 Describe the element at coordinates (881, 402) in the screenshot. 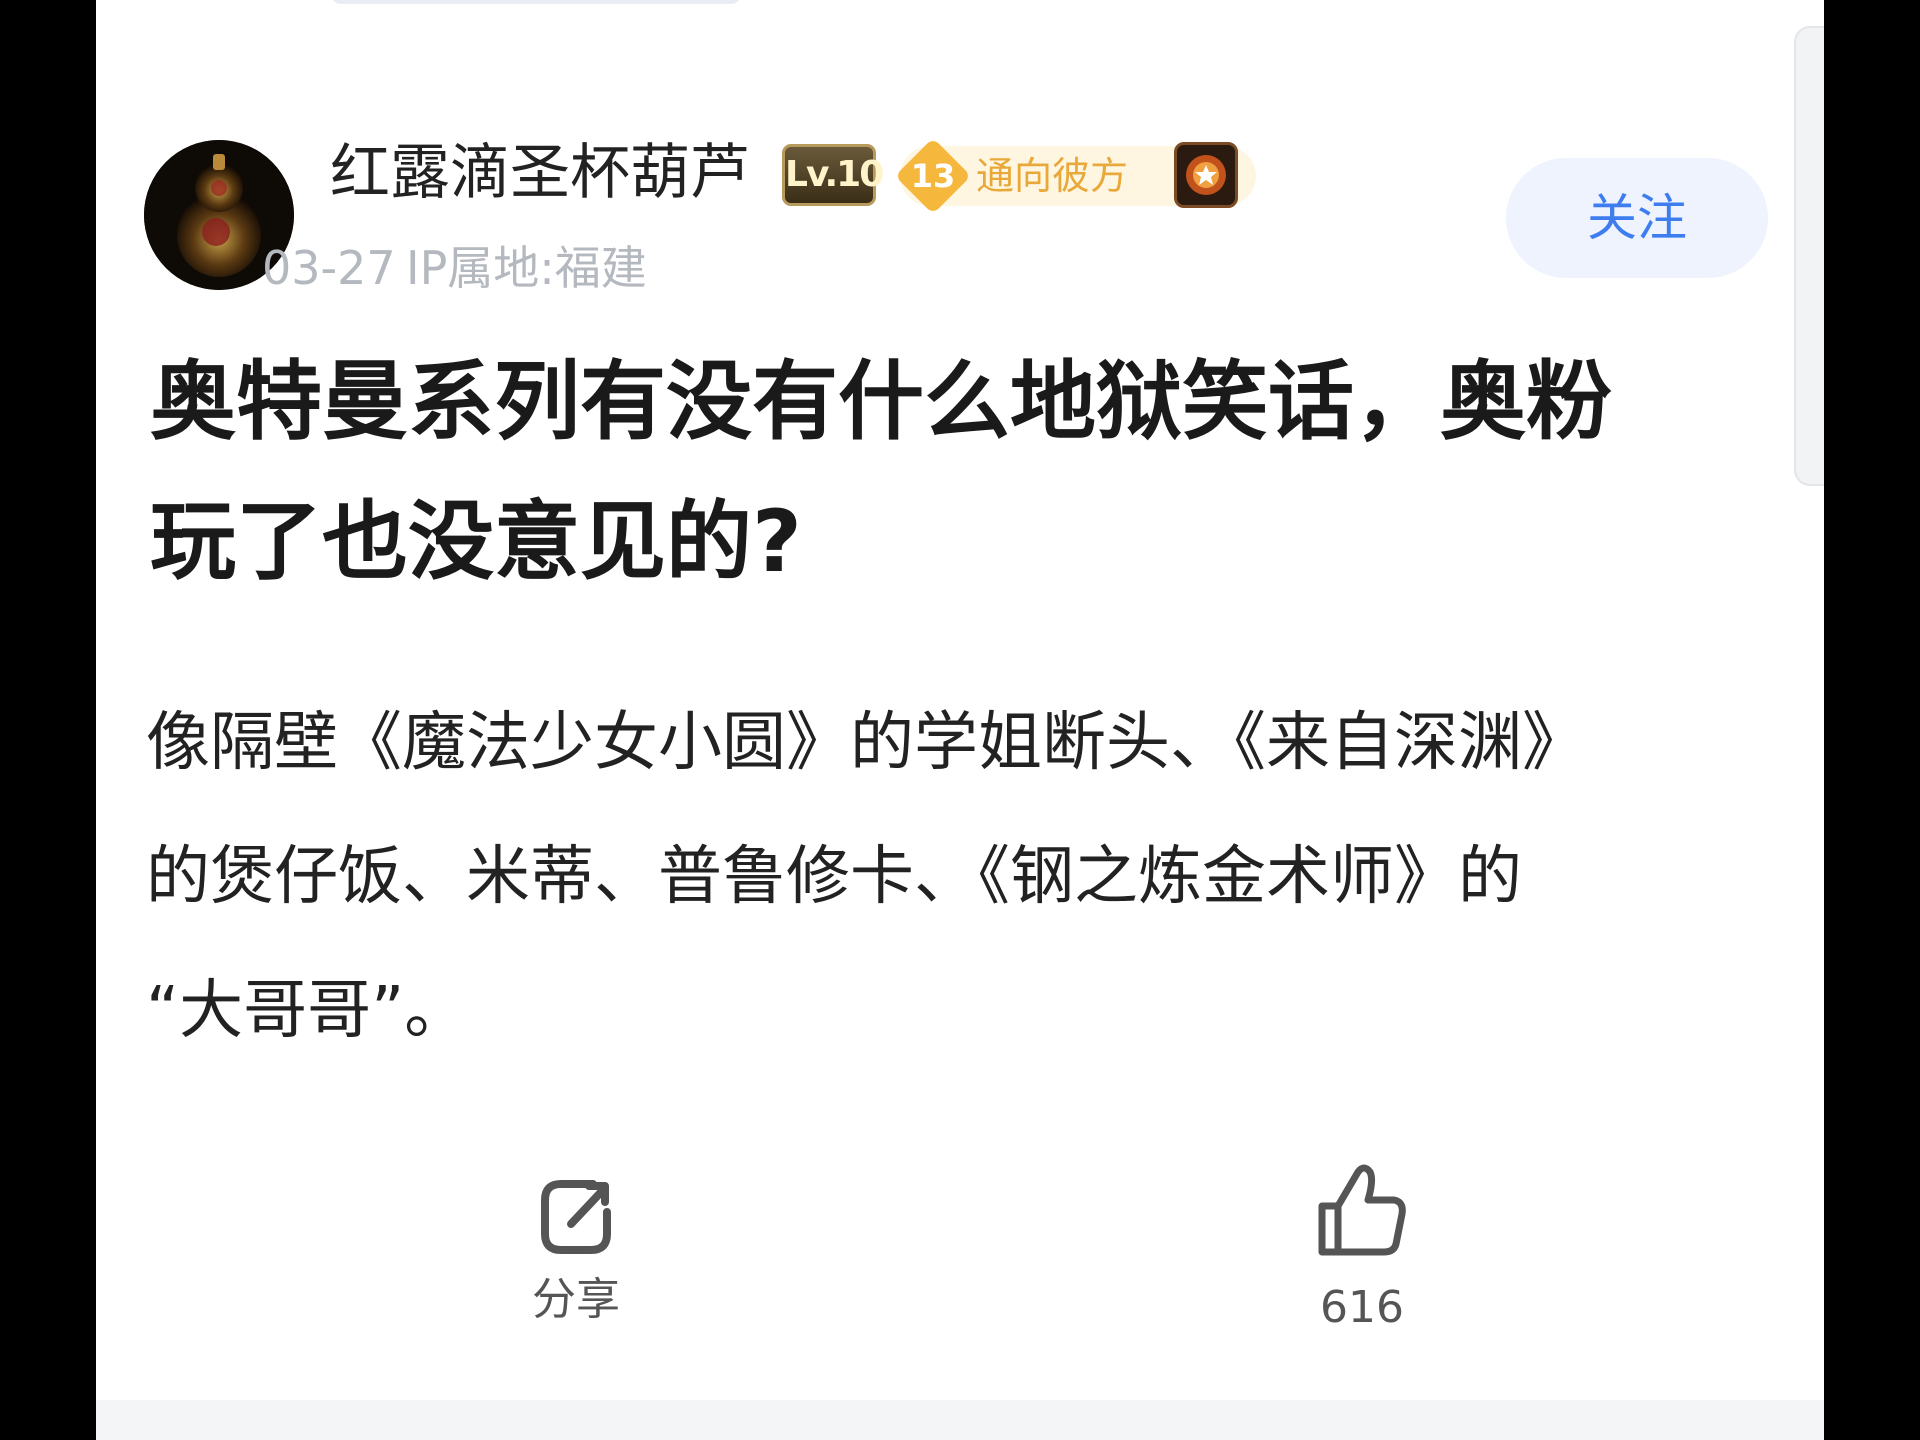

I see `post-title-line: 奥特曼系列有没有什么地狱笑话，奥粉` at that location.